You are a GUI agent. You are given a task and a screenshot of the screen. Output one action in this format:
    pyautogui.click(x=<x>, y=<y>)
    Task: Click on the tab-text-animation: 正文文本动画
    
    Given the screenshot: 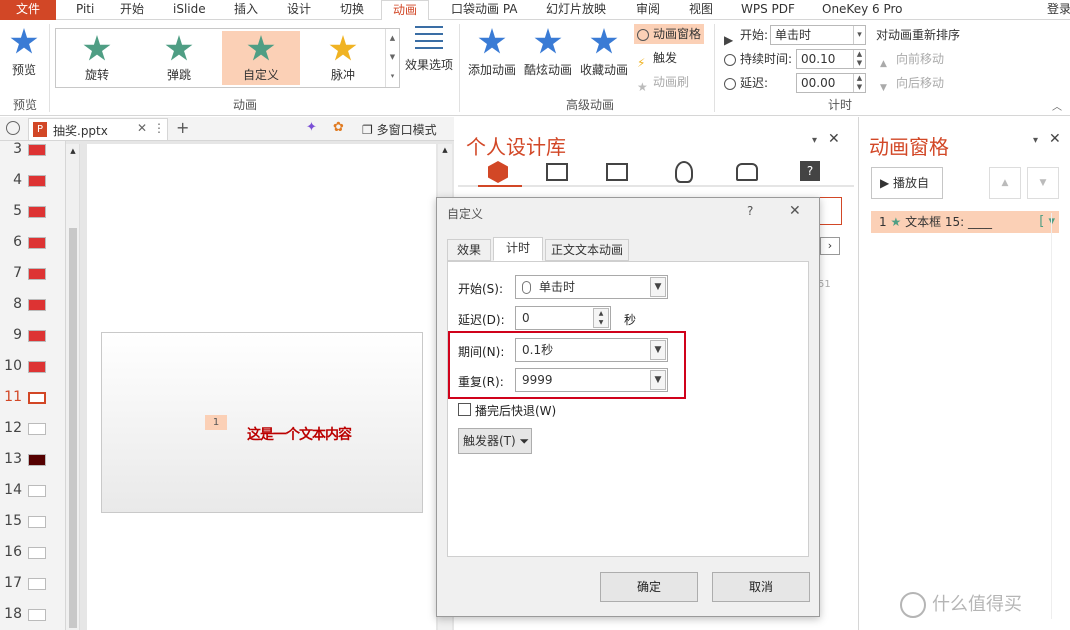 What is the action you would take?
    pyautogui.click(x=587, y=250)
    